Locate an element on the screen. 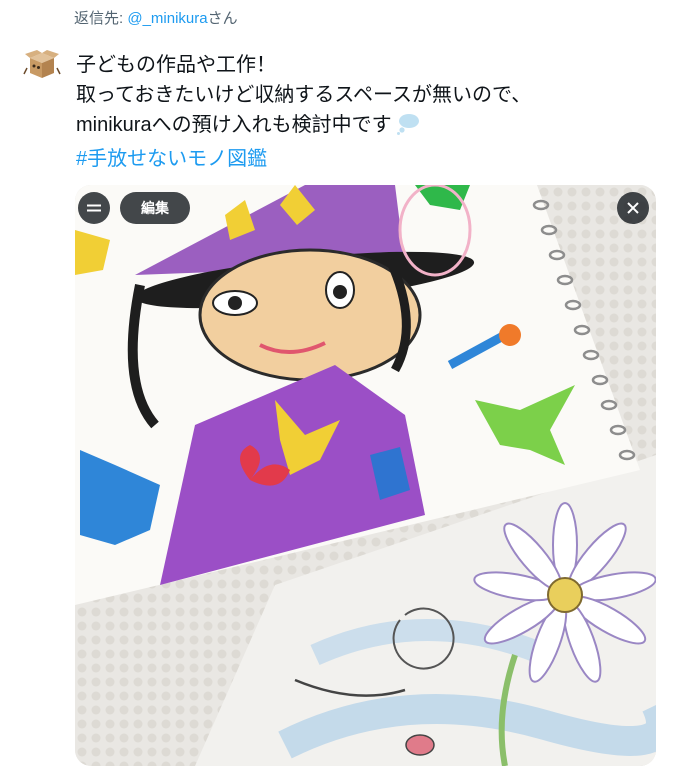 This screenshot has height=772, width=676. avatar is located at coordinates (42, 64).